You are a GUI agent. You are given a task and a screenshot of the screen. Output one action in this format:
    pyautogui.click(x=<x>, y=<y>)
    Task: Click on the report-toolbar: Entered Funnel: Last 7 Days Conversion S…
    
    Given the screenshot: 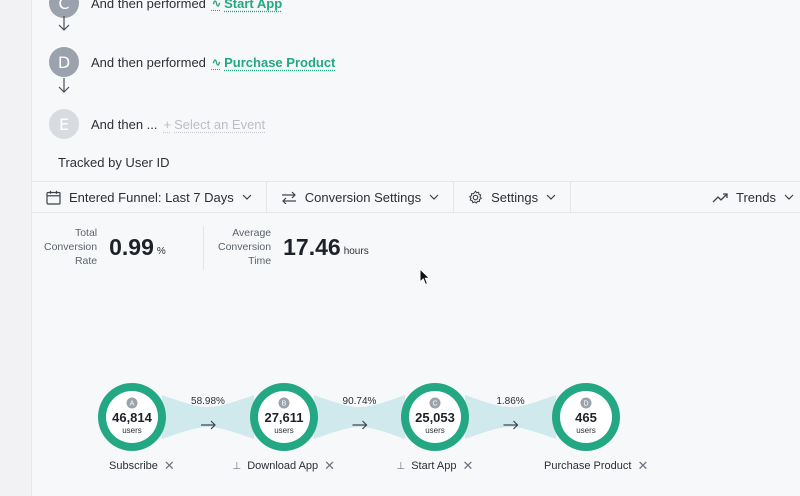 What is the action you would take?
    pyautogui.click(x=416, y=197)
    